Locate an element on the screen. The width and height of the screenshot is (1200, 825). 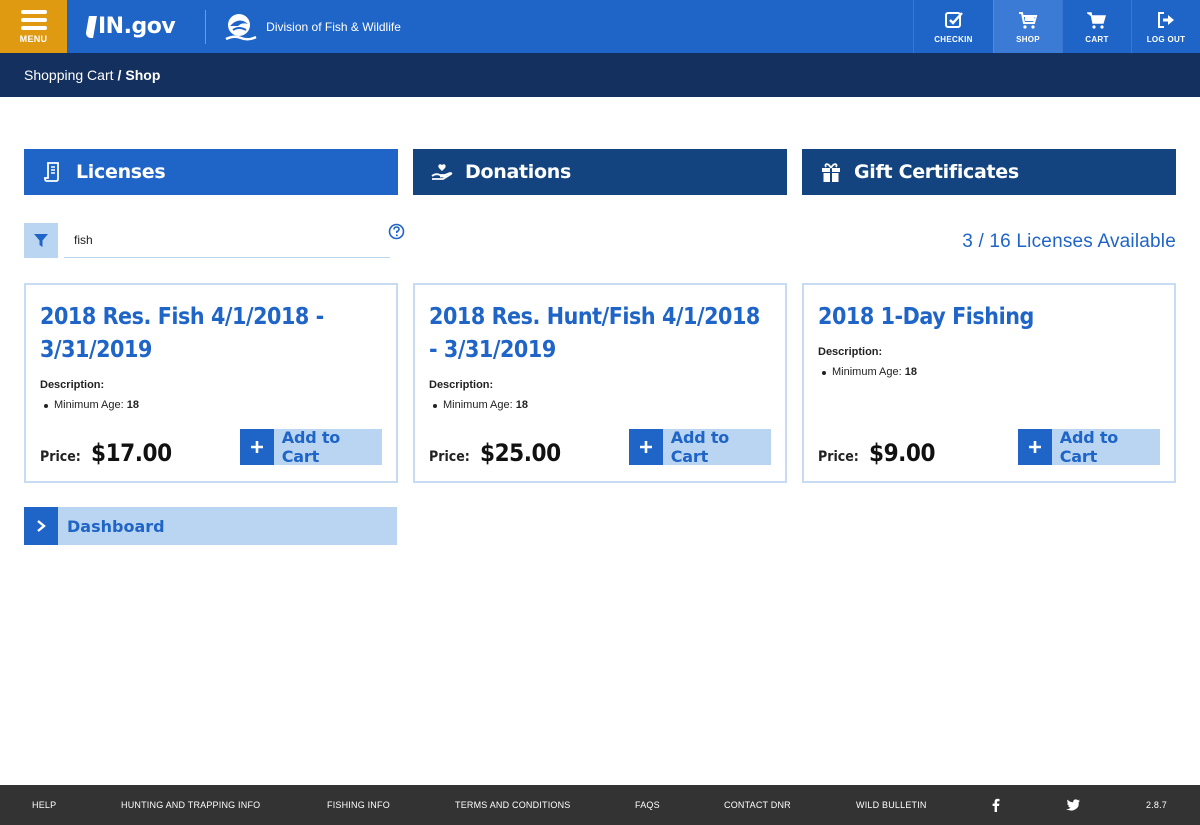
nav-shop: SHOP is located at coordinates (1027, 26).